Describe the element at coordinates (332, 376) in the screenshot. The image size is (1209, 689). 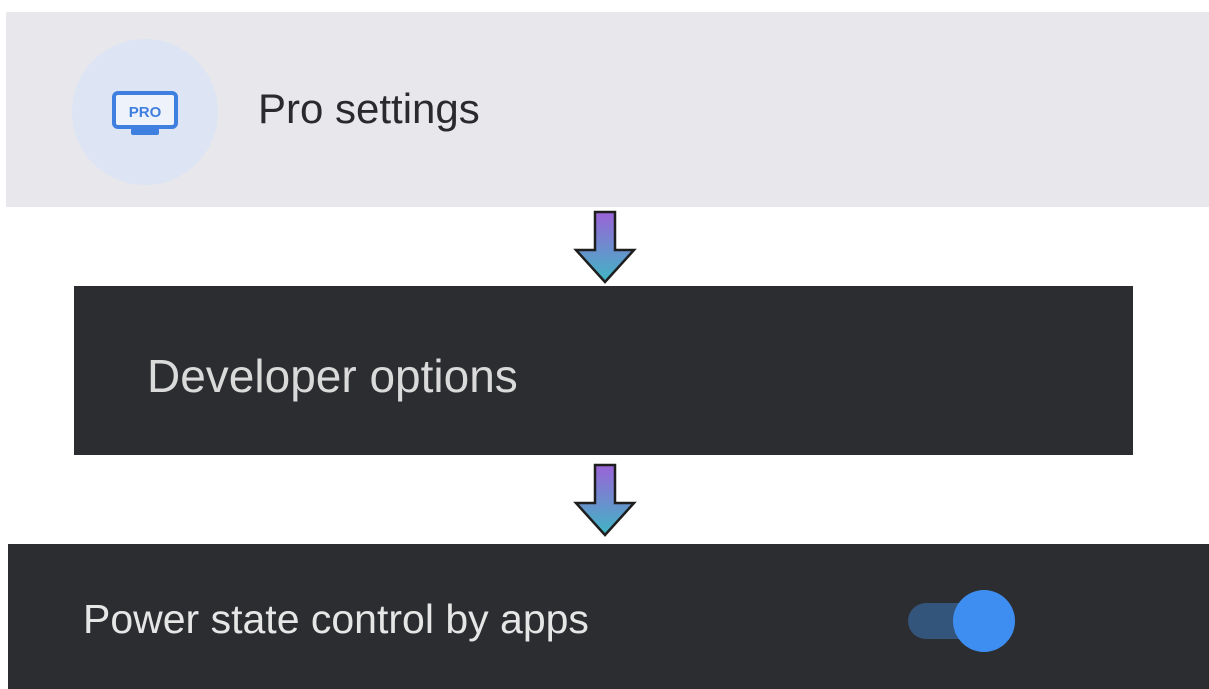
I see `developer-options-label: Developer options` at that location.